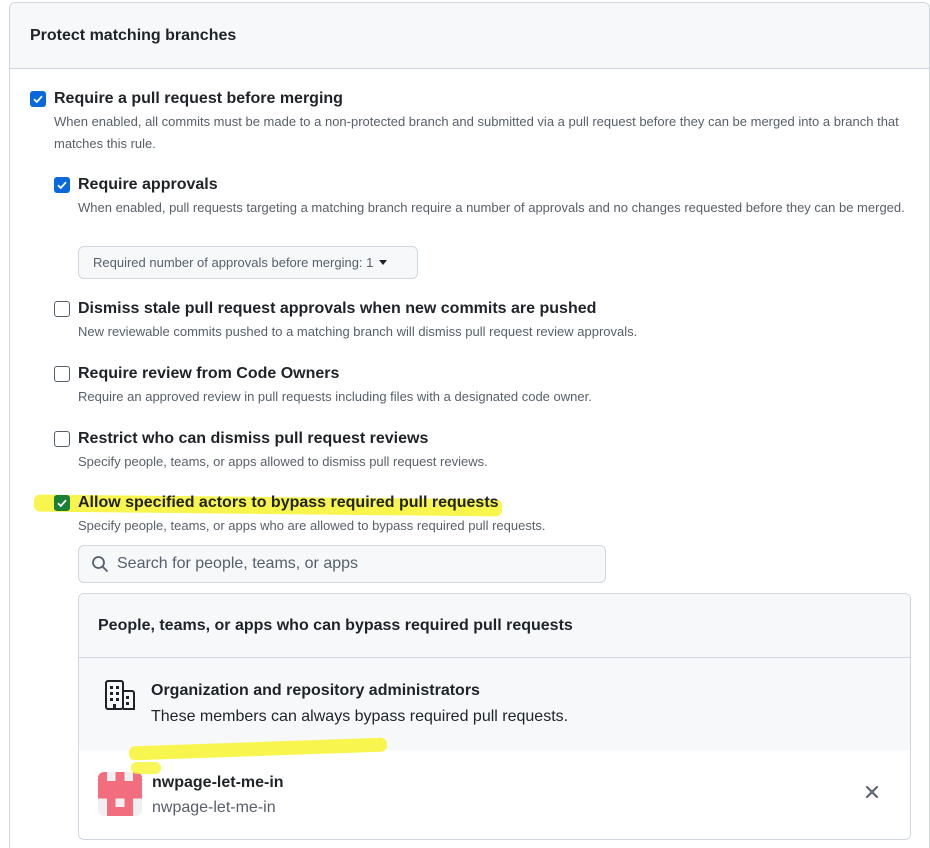 The height and width of the screenshot is (848, 930). What do you see at coordinates (218, 783) in the screenshot?
I see `user-name: nwpage-let-me-in` at bounding box center [218, 783].